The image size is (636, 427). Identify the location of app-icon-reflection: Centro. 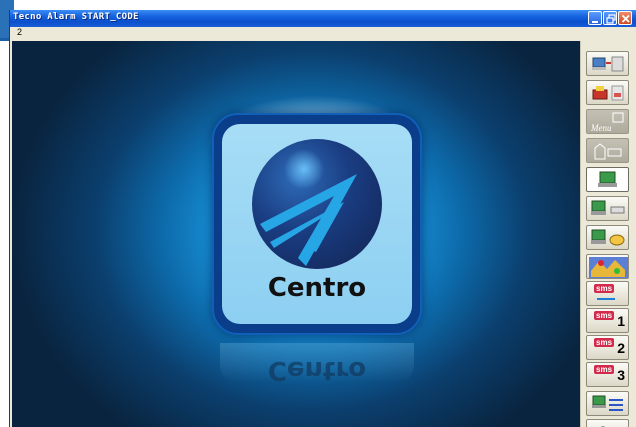
(317, 383).